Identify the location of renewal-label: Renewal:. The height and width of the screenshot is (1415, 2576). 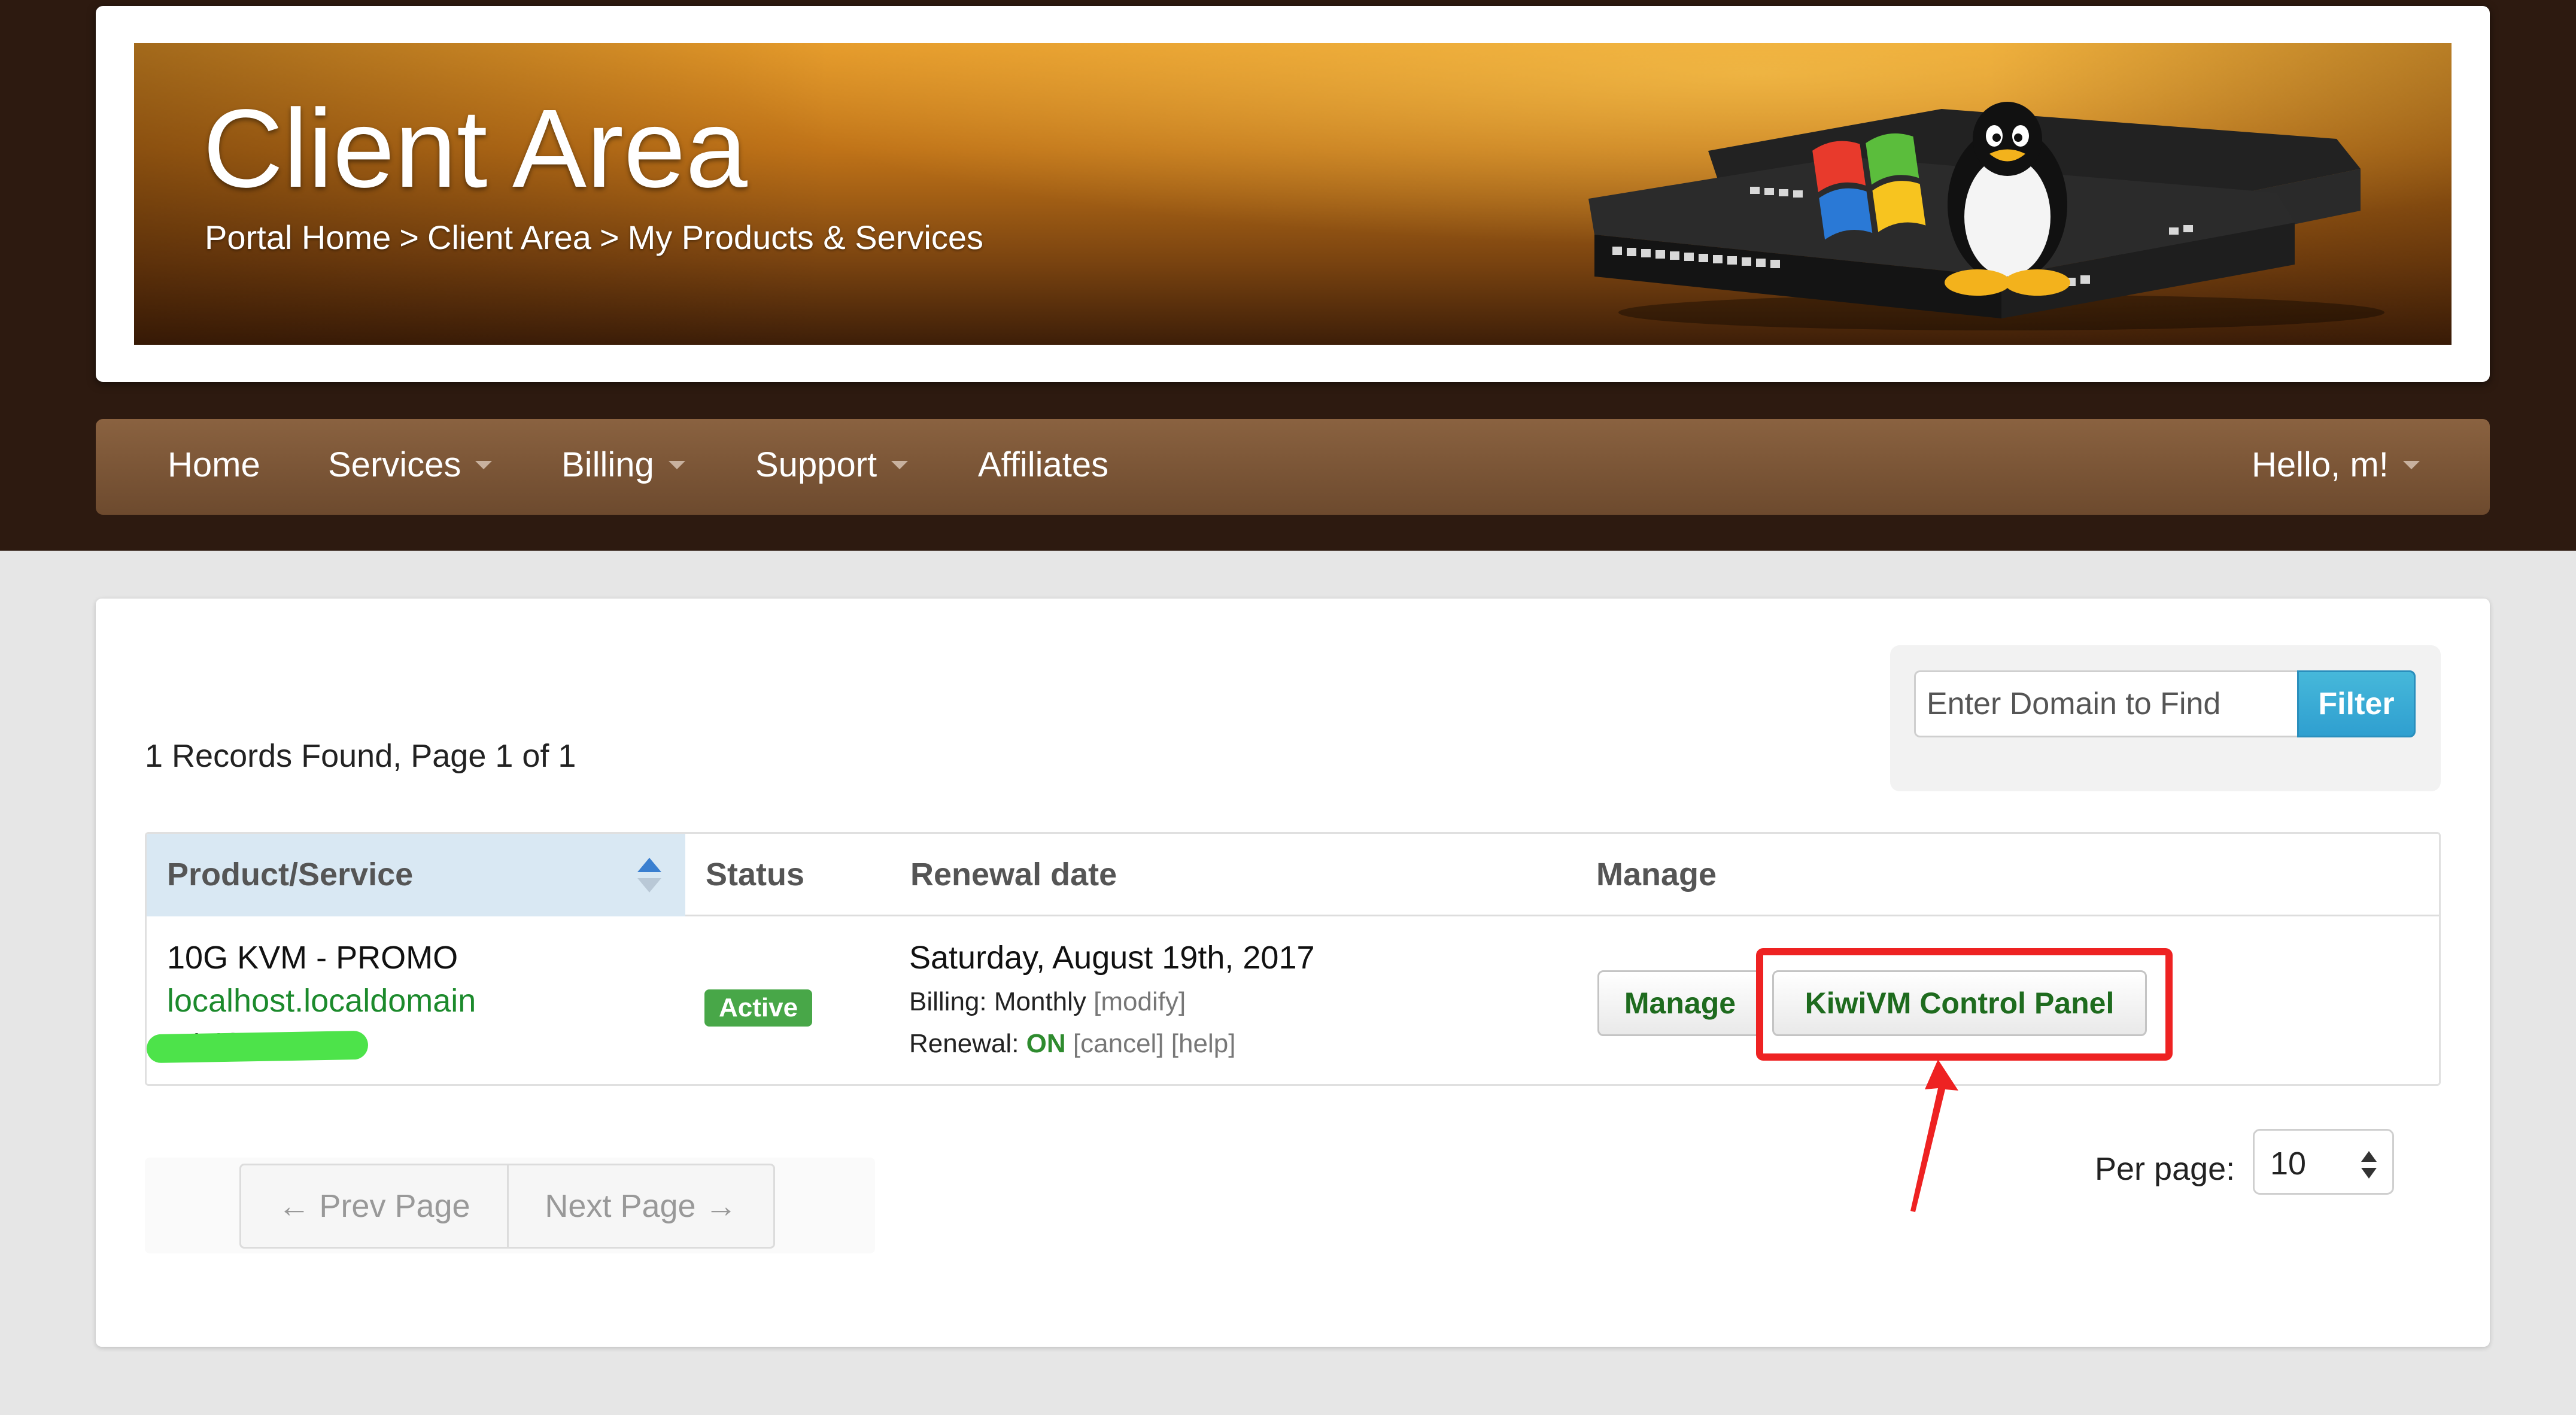
(964, 1043).